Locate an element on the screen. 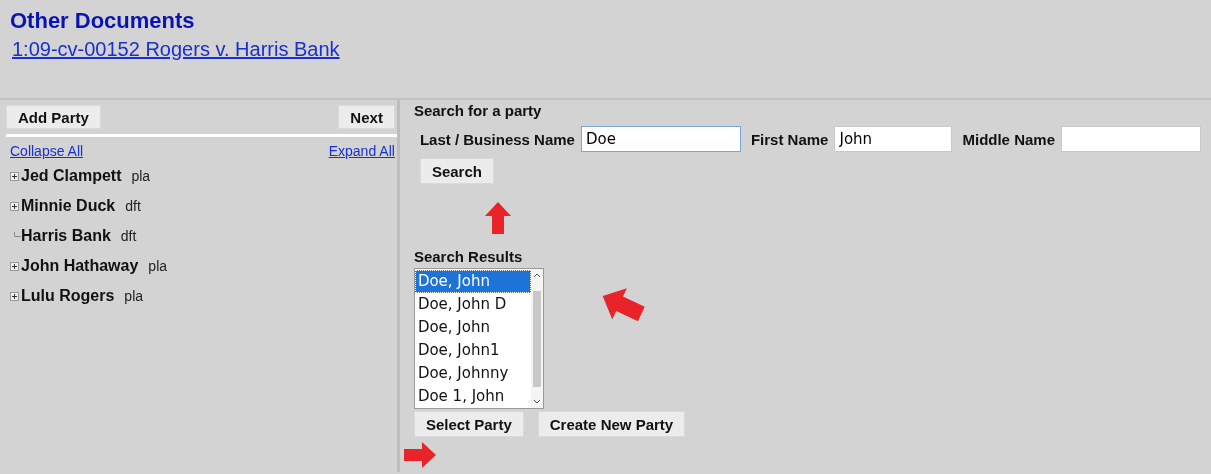 This screenshot has height=474, width=1211. name-field: Doe is located at coordinates (660, 139).